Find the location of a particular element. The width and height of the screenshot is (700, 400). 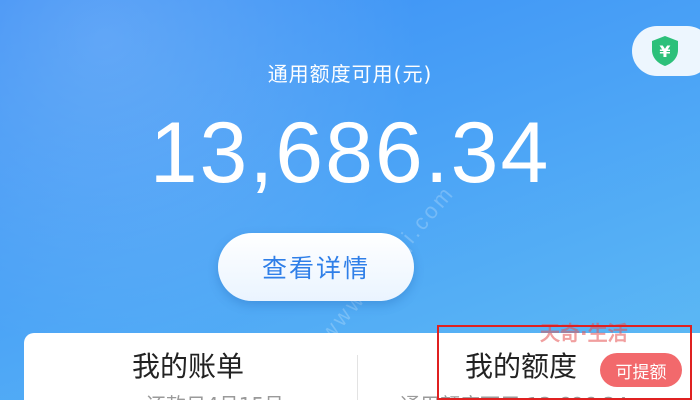

highlight-box is located at coordinates (564, 362).